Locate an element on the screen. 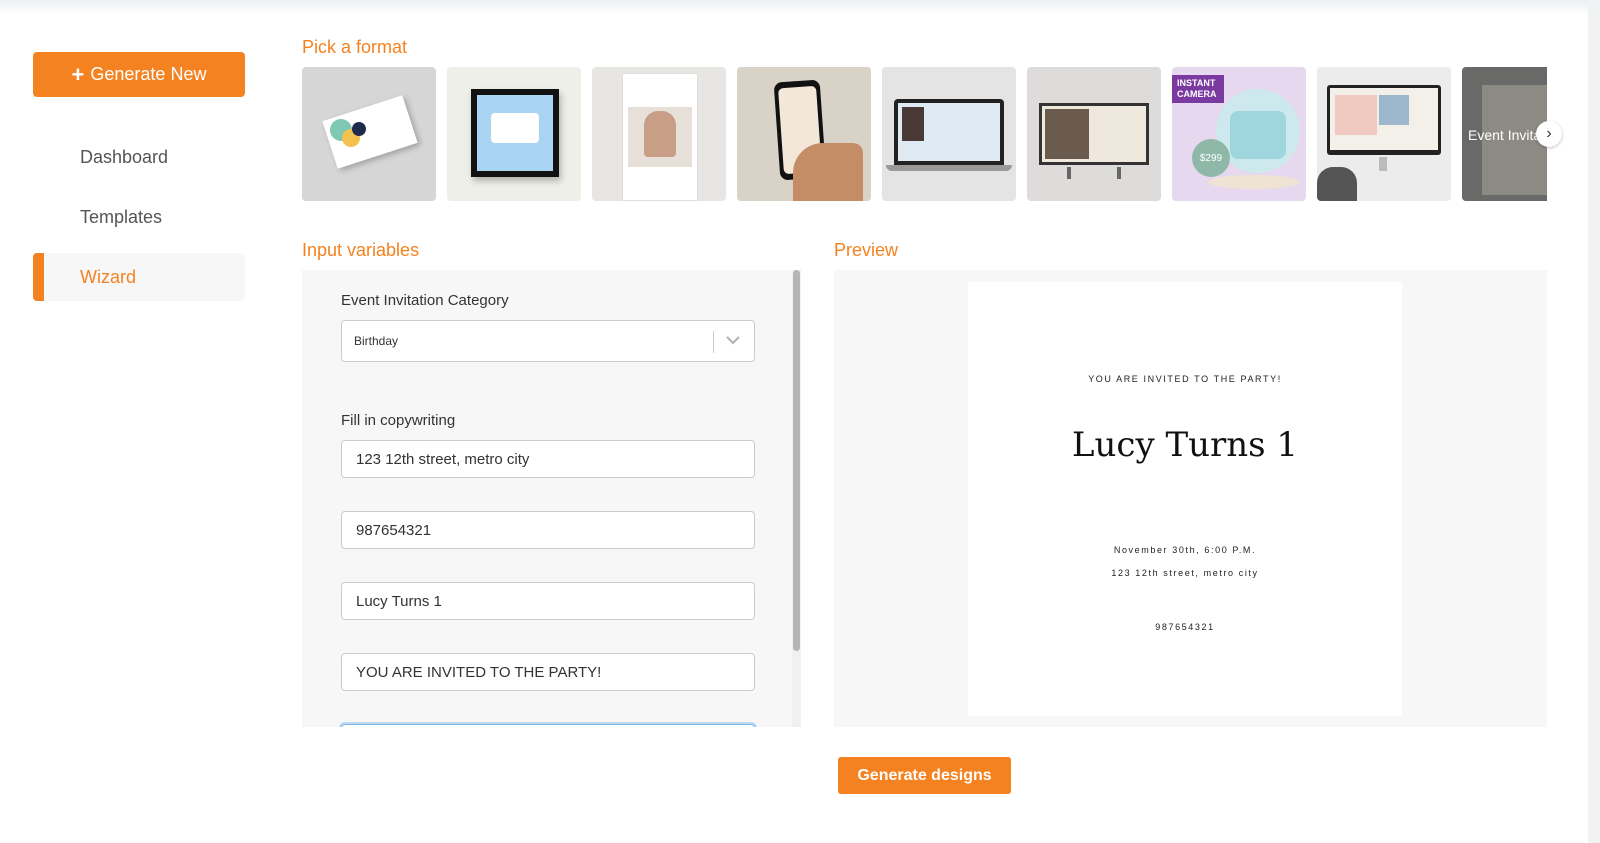 The image size is (1600, 843). input-variables-title: Input variables is located at coordinates (361, 250).